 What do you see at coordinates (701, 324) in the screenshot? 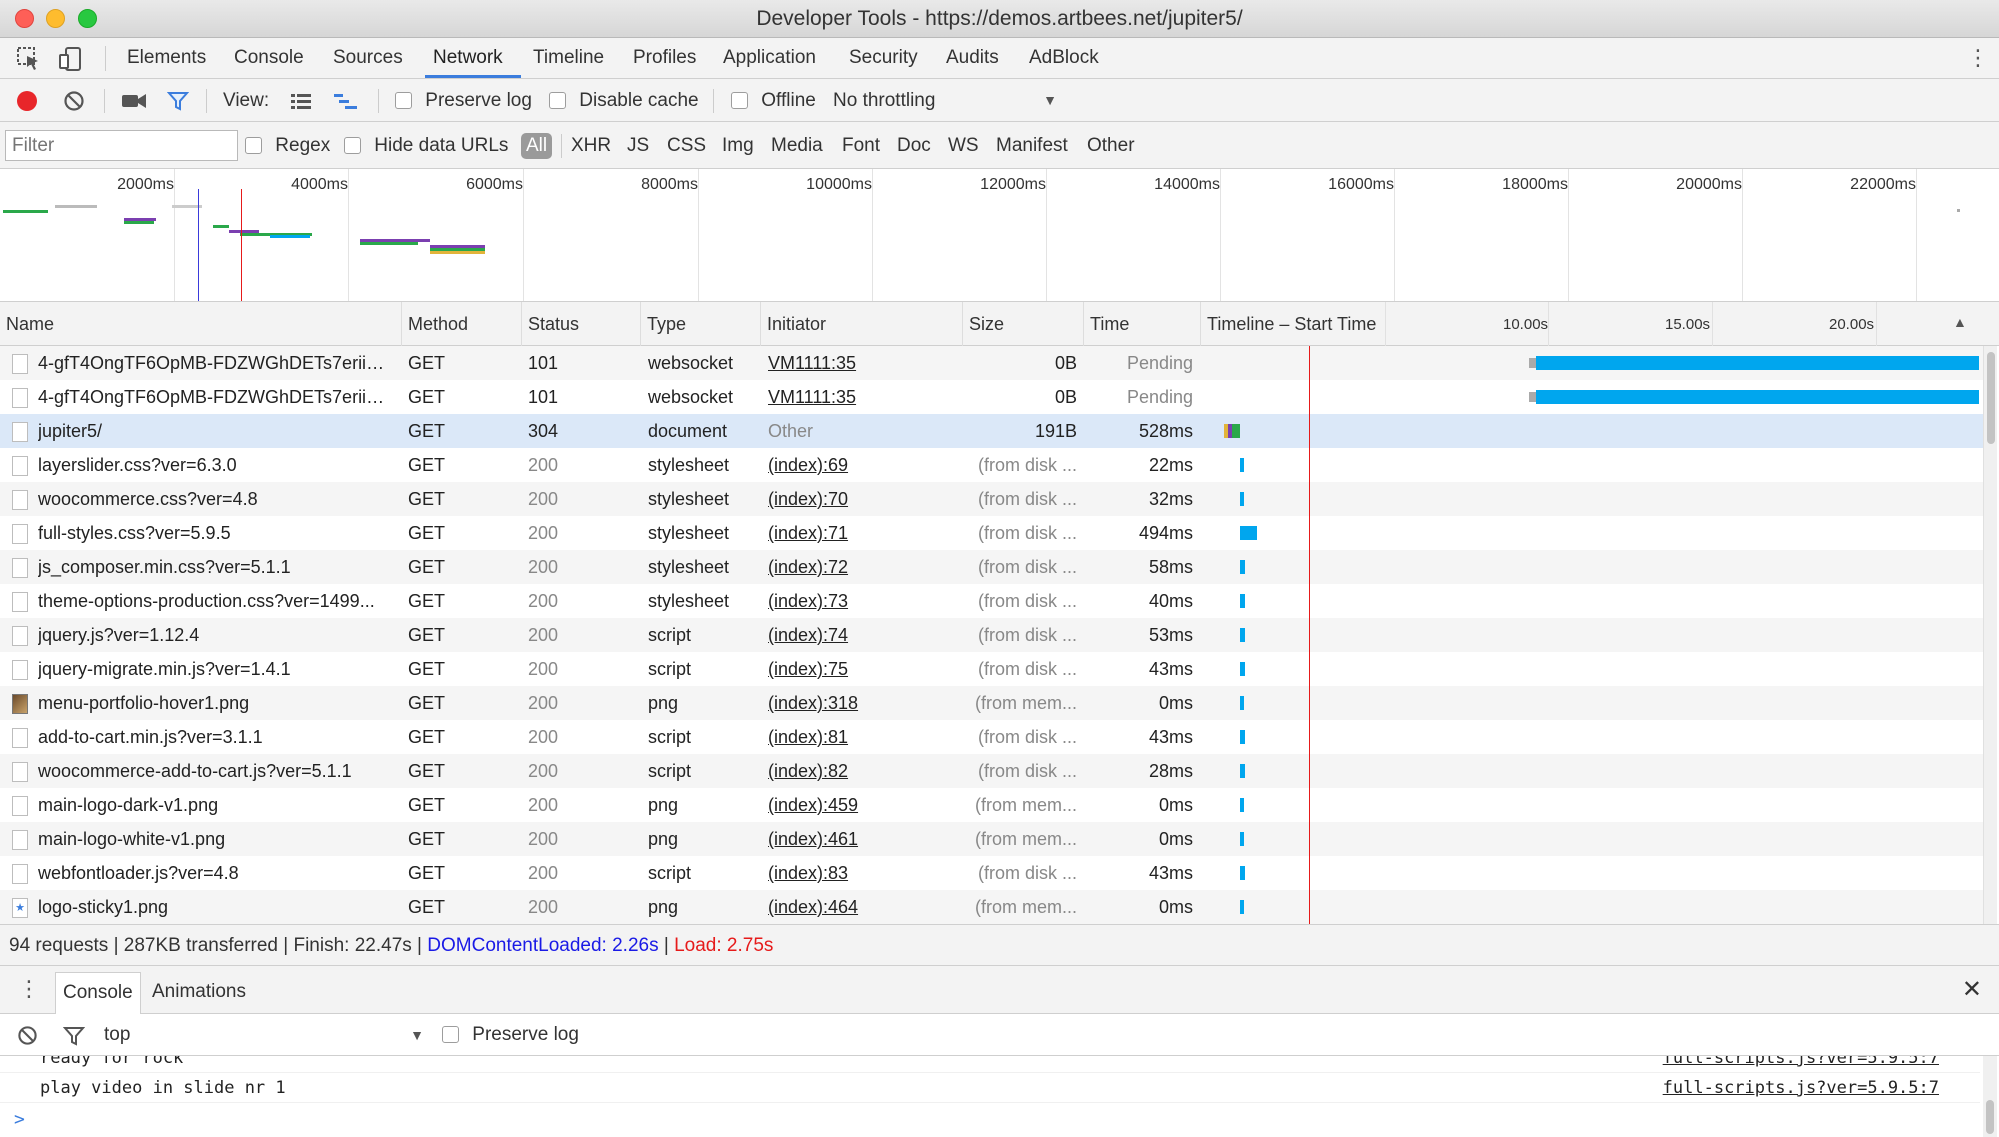
I see `column-type: Type` at bounding box center [701, 324].